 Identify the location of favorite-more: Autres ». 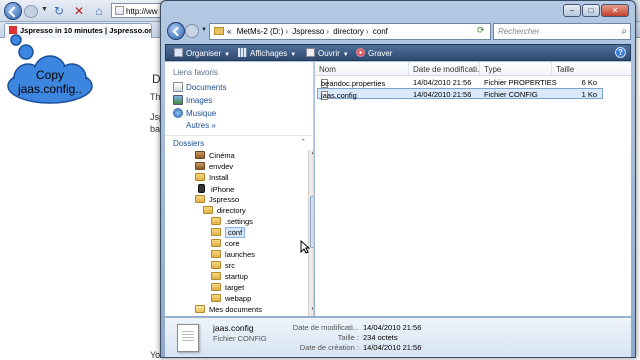
(201, 125).